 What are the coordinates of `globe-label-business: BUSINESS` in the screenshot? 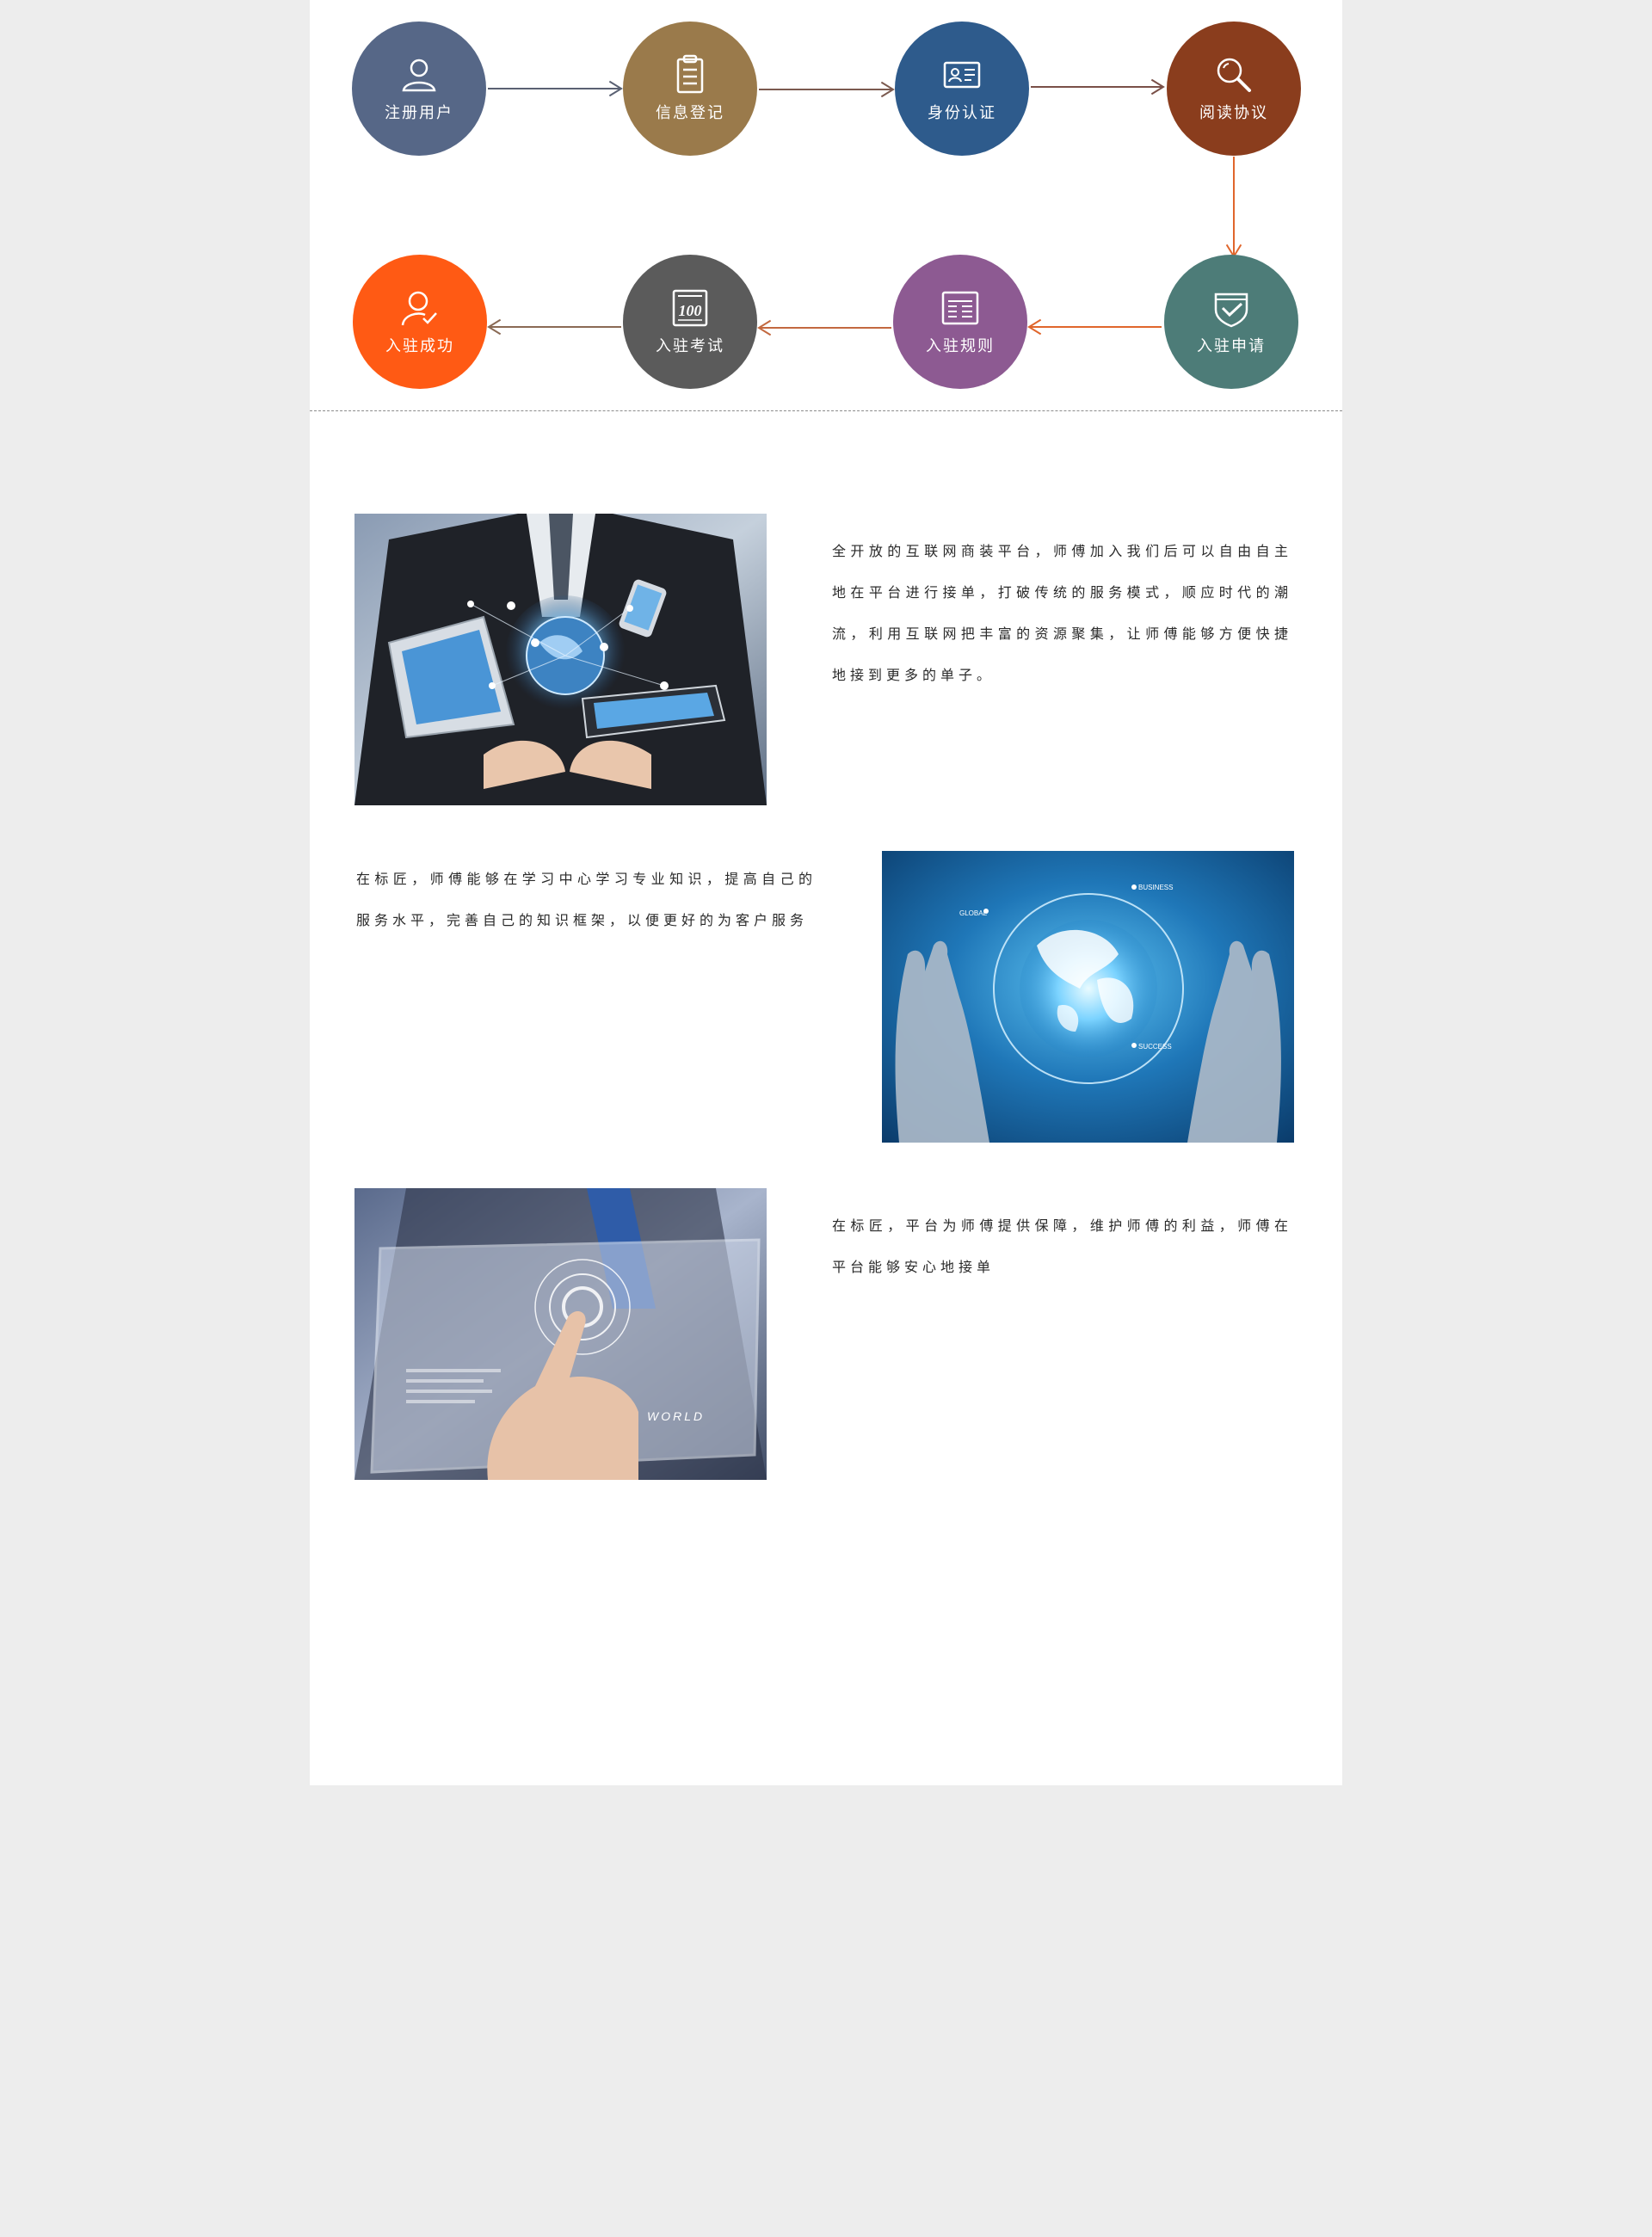 It's located at (1155, 887).